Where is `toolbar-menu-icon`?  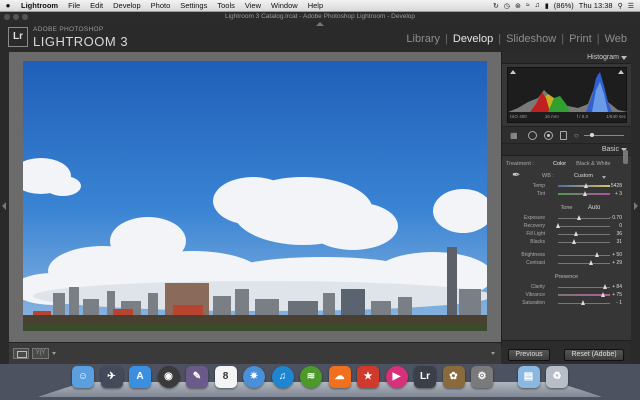 toolbar-menu-icon is located at coordinates (493, 353).